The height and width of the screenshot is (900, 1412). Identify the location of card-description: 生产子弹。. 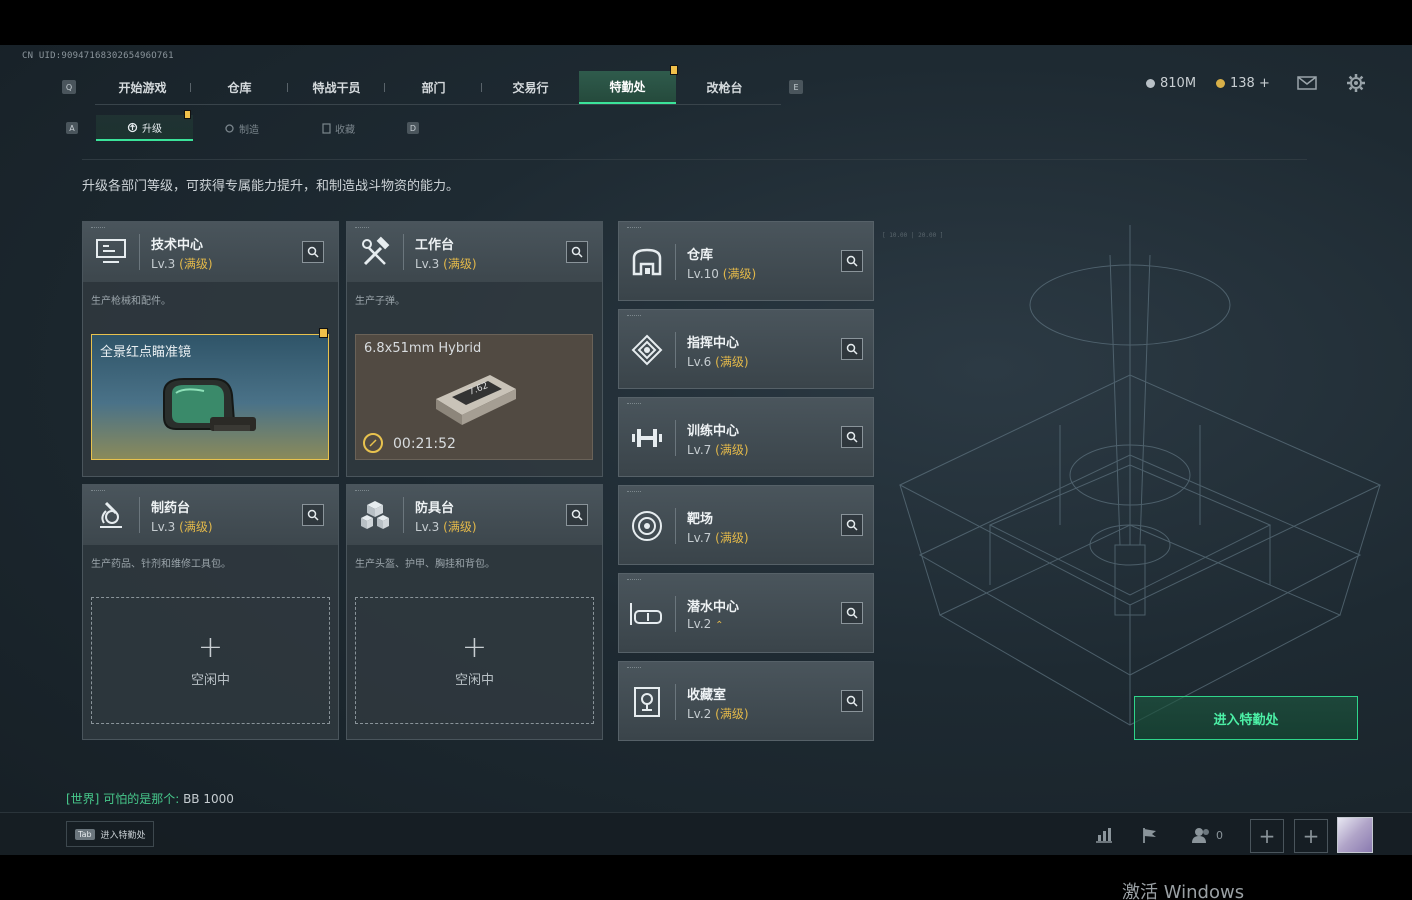
(380, 301).